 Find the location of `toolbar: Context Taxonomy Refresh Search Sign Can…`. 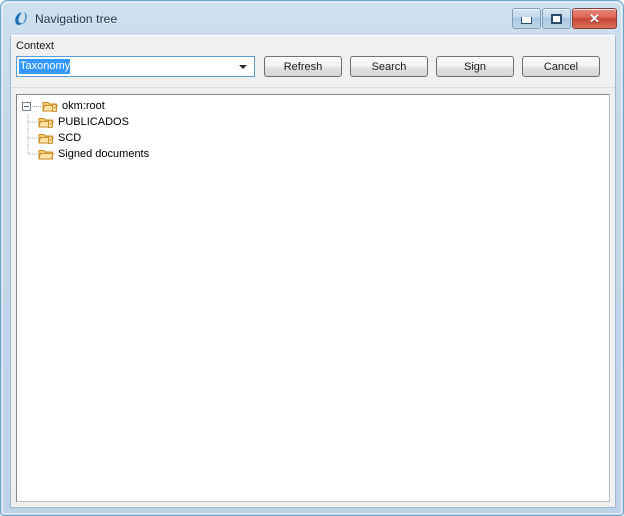

toolbar: Context Taxonomy Refresh Search Sign Can… is located at coordinates (313, 62).